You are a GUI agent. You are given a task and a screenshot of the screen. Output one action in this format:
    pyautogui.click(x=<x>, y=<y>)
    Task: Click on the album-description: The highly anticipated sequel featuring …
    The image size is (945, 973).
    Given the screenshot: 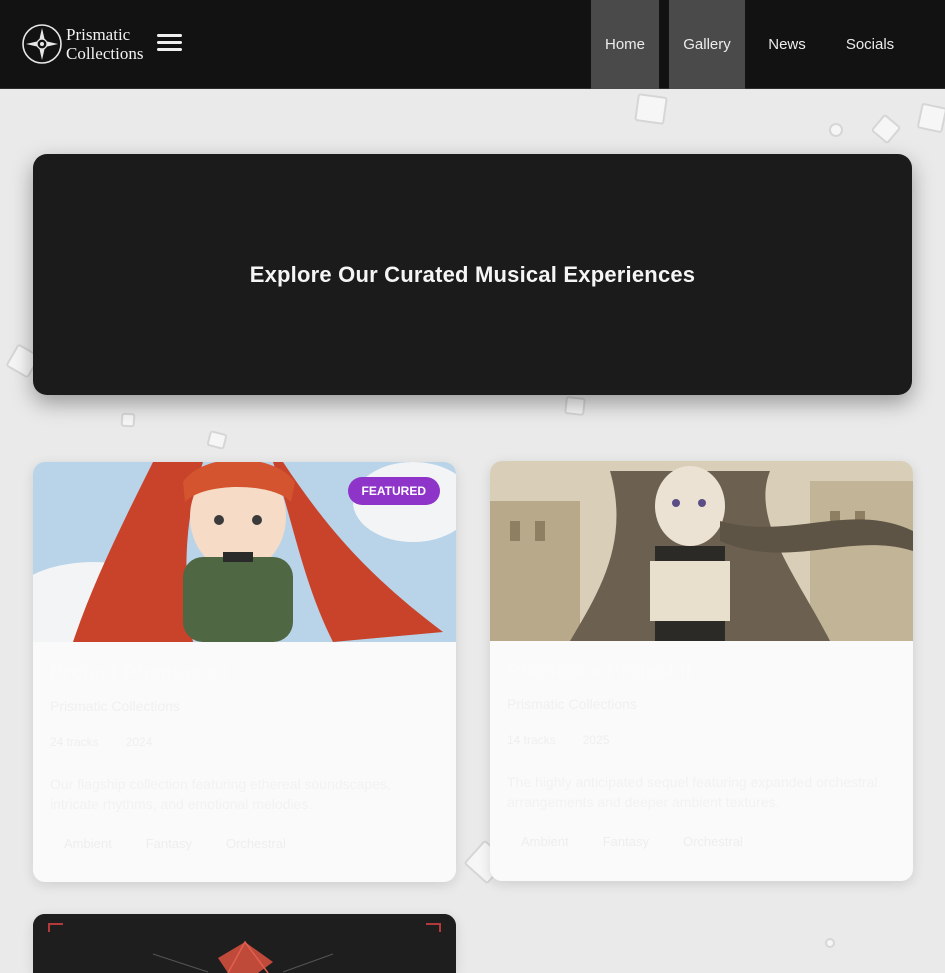 What is the action you would take?
    pyautogui.click(x=692, y=792)
    